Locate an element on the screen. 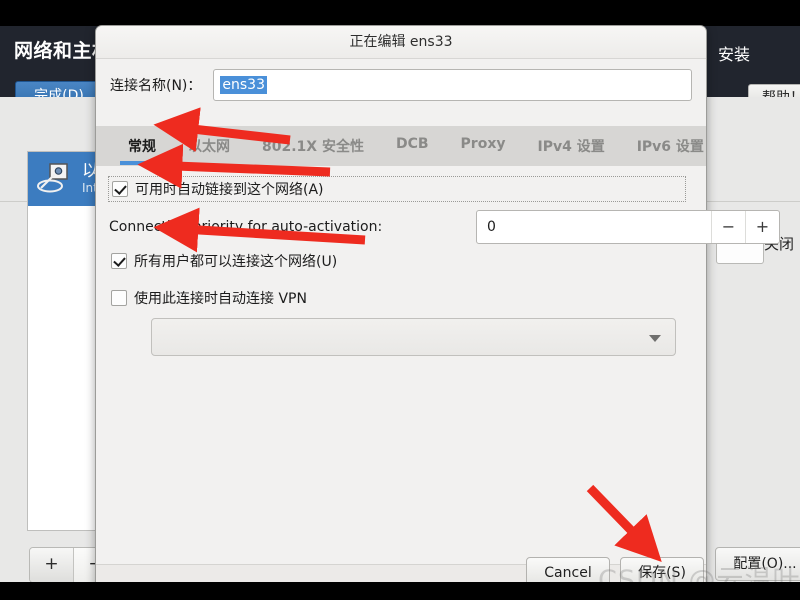  chevron-down-icon is located at coordinates (655, 338).